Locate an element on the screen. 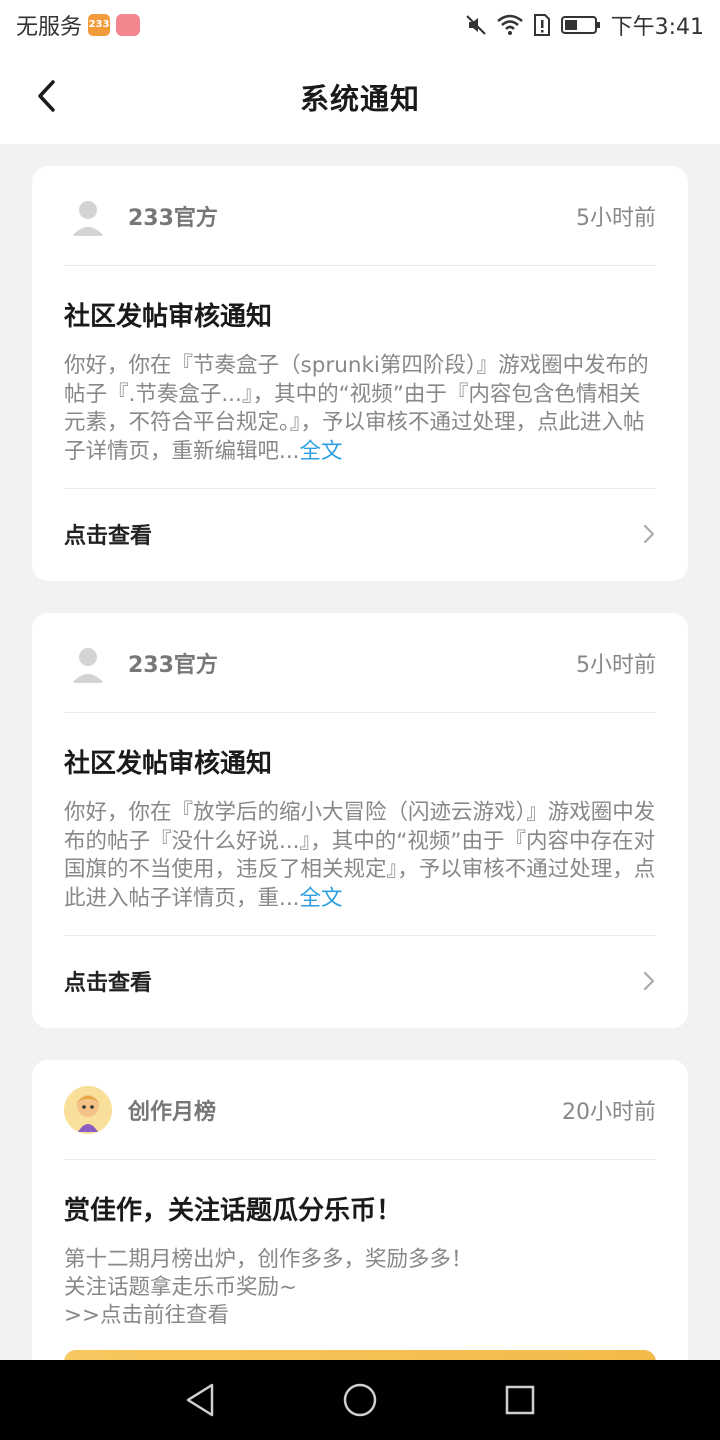  triangle-back-icon is located at coordinates (200, 1400).